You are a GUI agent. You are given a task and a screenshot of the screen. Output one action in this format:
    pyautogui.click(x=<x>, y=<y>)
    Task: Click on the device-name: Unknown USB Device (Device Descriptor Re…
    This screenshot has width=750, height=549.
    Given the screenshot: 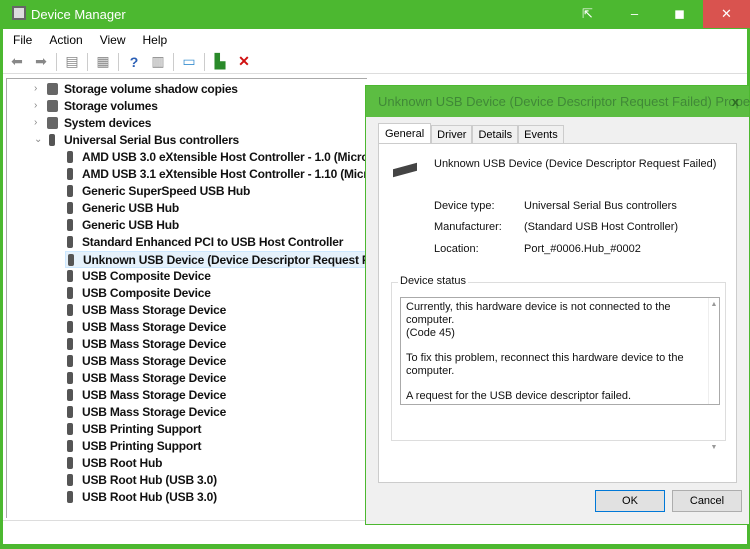 What is the action you would take?
    pyautogui.click(x=575, y=164)
    